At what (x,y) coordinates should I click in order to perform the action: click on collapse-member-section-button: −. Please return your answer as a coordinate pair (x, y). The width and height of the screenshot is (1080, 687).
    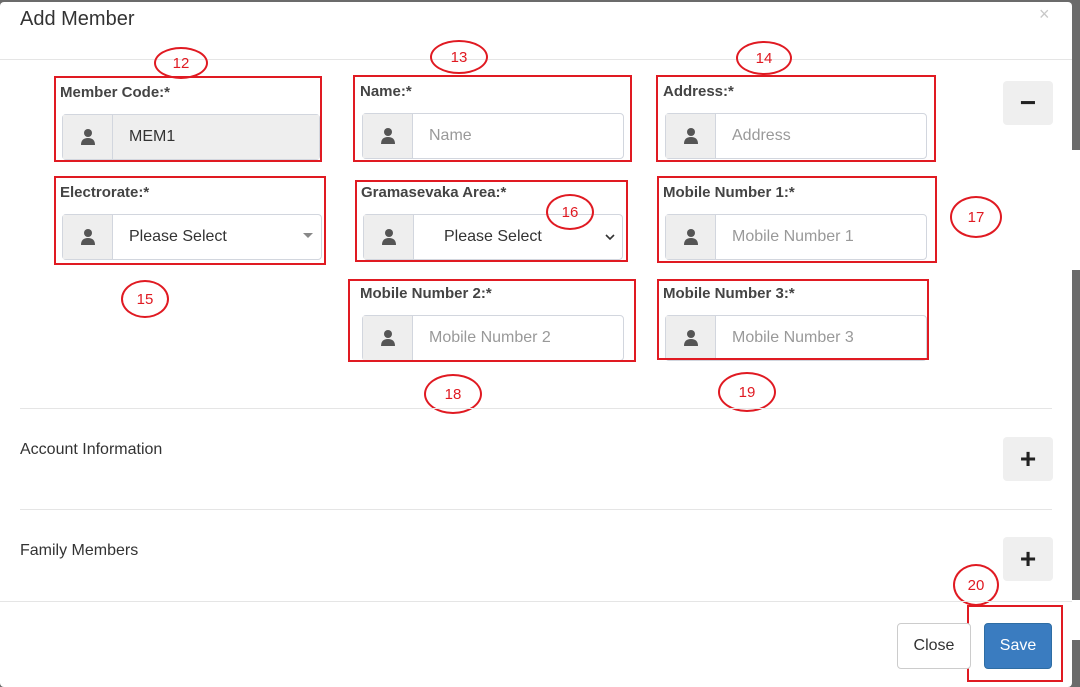
    Looking at the image, I should click on (1028, 103).